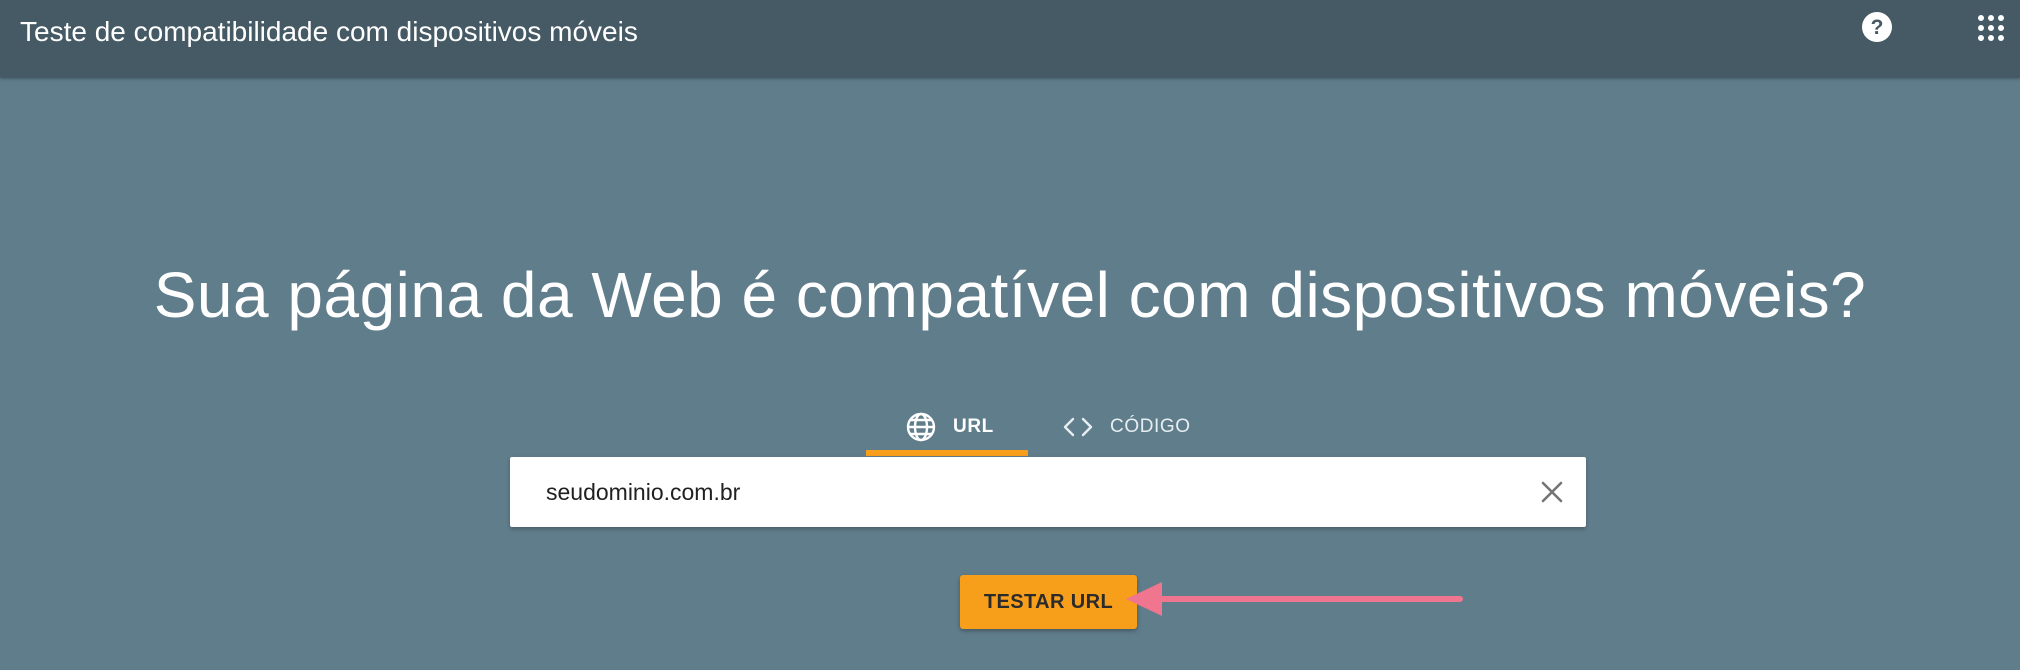 The width and height of the screenshot is (2020, 670). I want to click on tab-code-label: CÓDIGO, so click(1150, 426).